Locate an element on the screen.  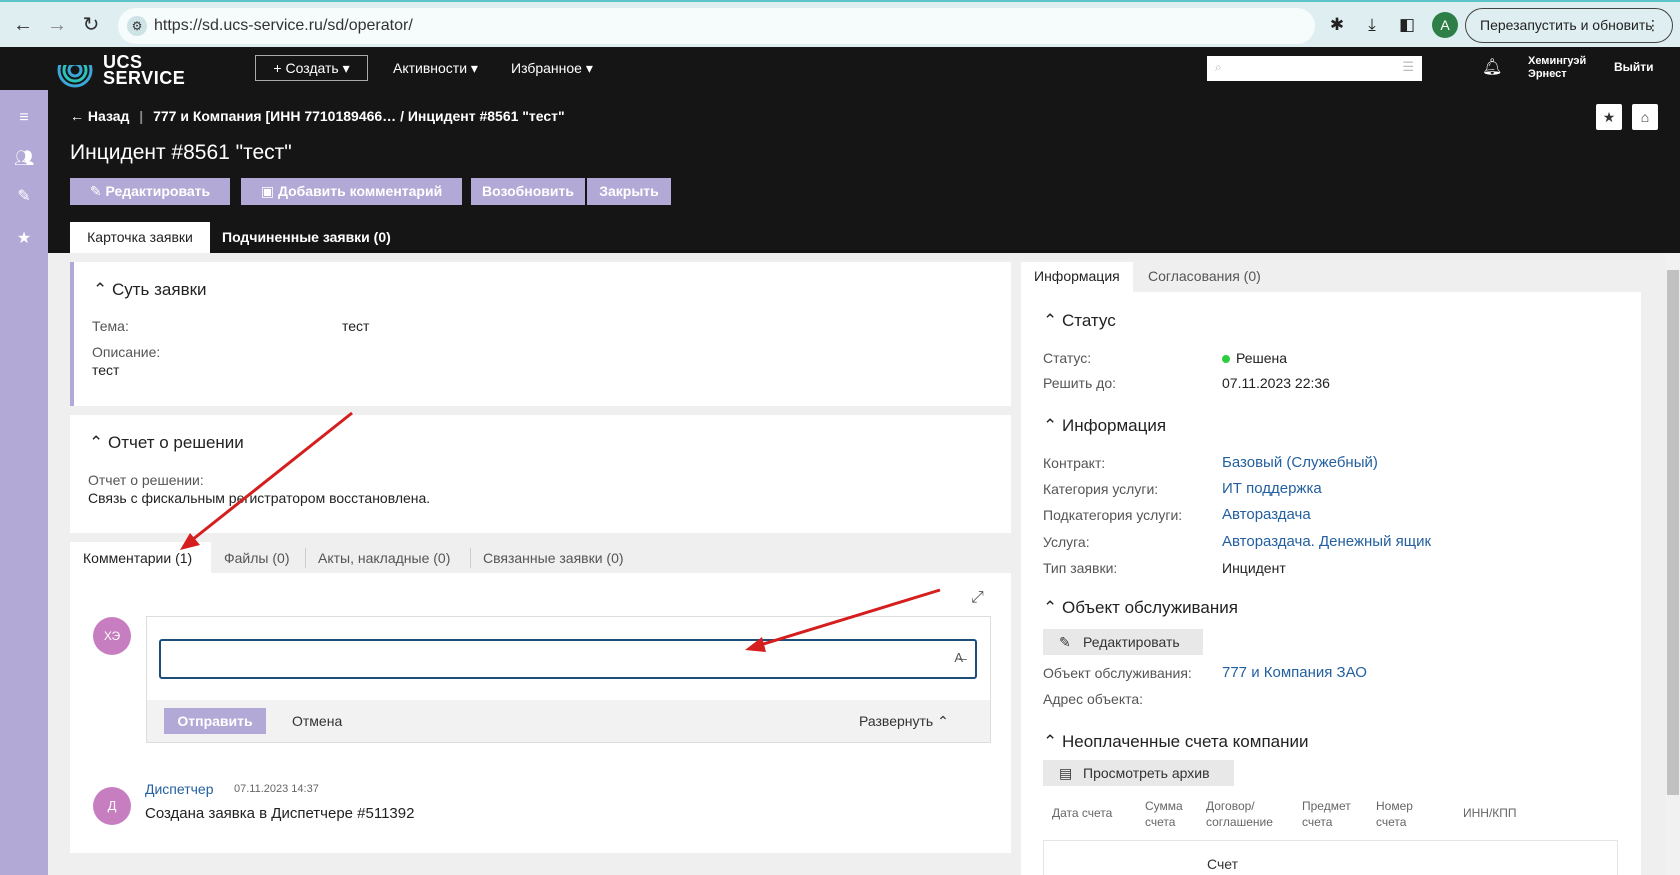
send-button: Отправить is located at coordinates (215, 721).